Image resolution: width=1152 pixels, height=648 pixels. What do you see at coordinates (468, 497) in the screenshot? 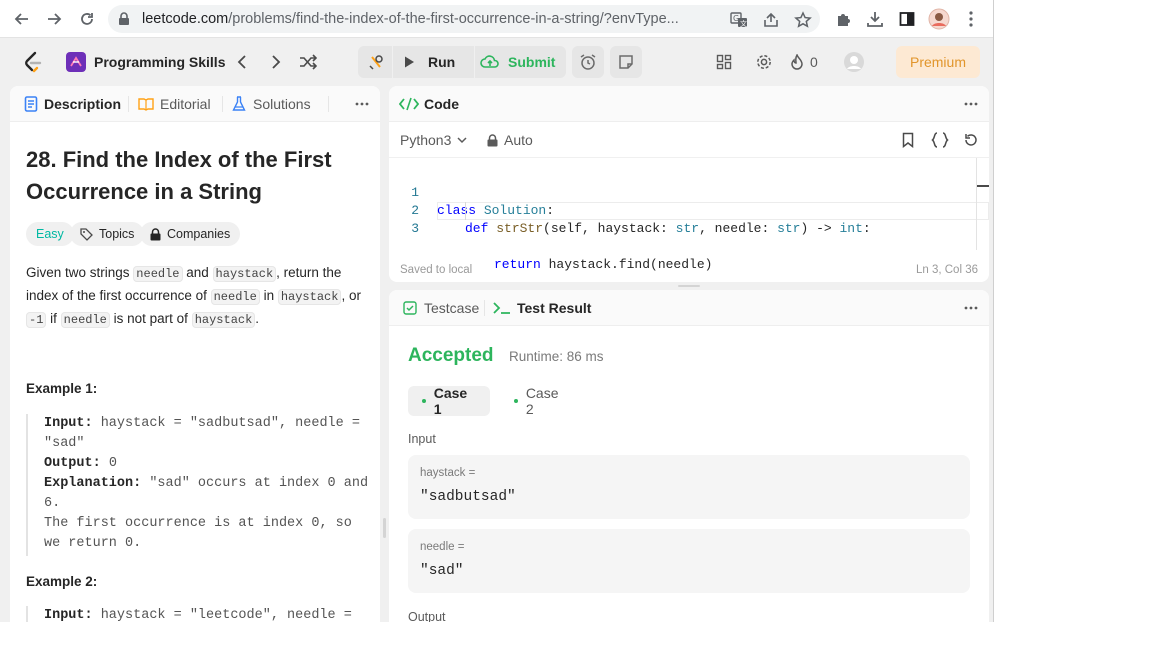
I see `param-value: "sadbutsad"` at bounding box center [468, 497].